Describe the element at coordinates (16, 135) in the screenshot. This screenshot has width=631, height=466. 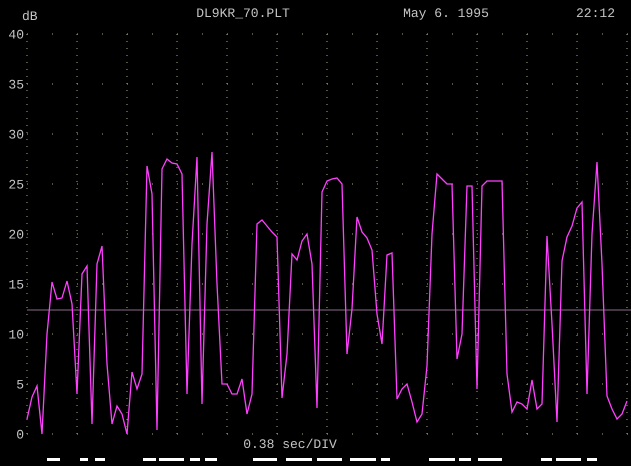
I see `tick-label: 30` at that location.